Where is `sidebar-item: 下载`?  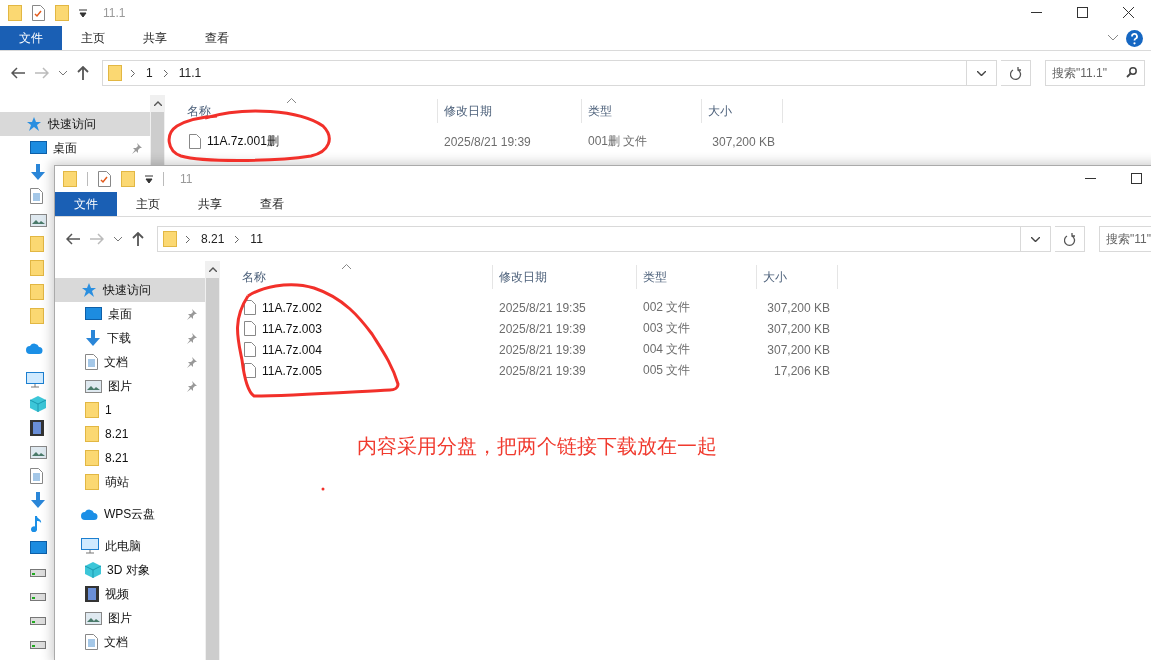 sidebar-item: 下载 is located at coordinates (130, 338).